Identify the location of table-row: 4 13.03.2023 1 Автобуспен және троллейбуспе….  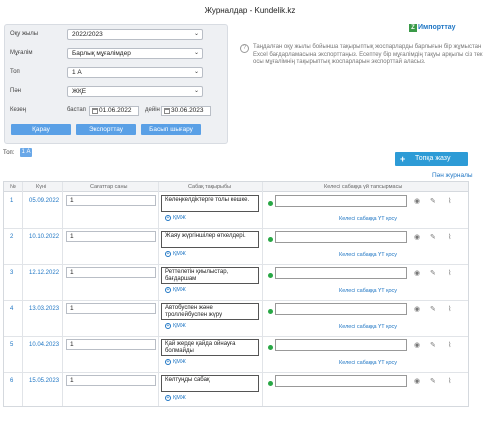
(236, 319).